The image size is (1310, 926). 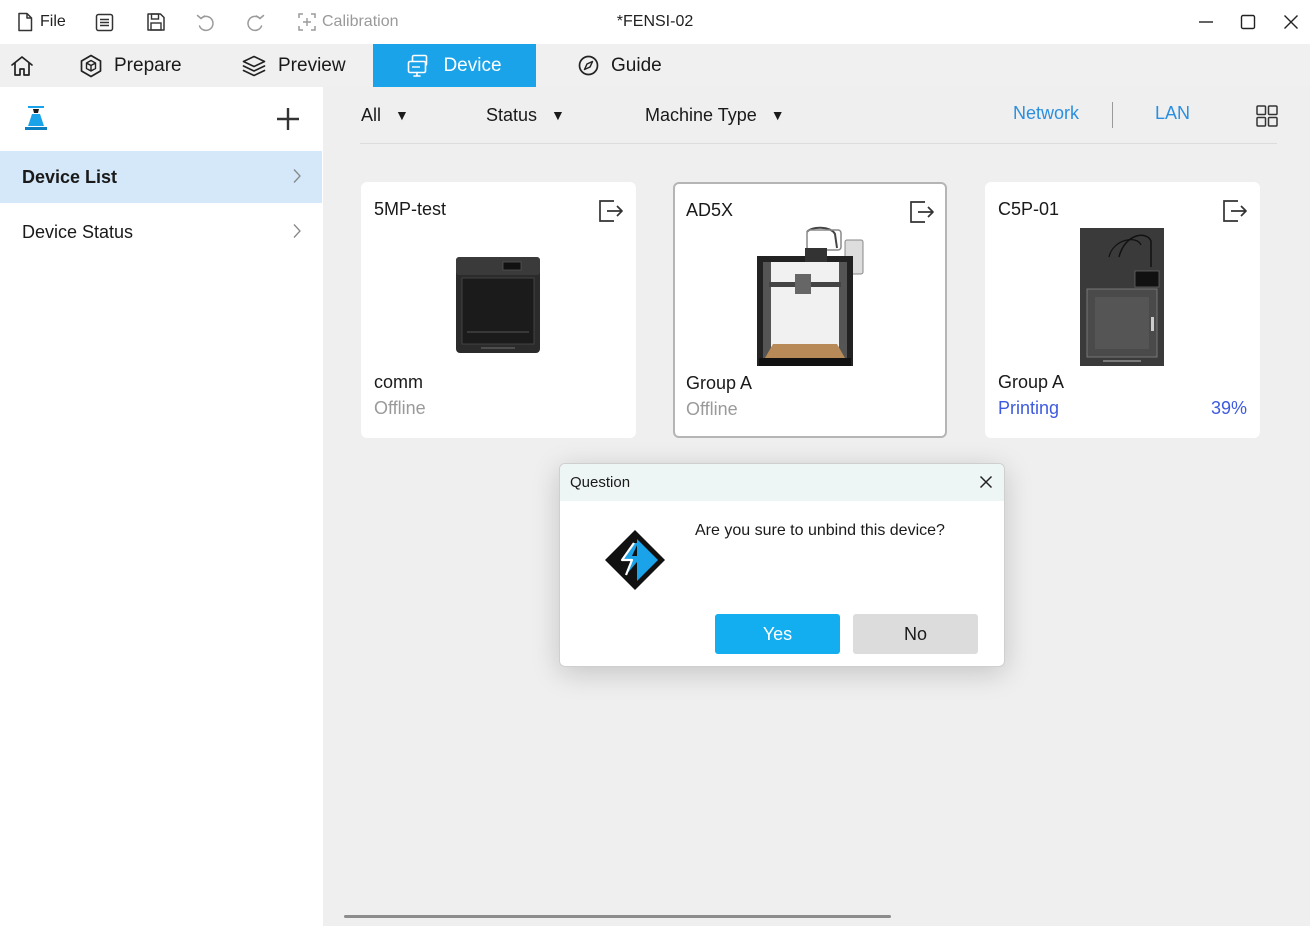 I want to click on device-card-c5p-01: C5P-01 Group A Printing 39%, so click(x=1122, y=310).